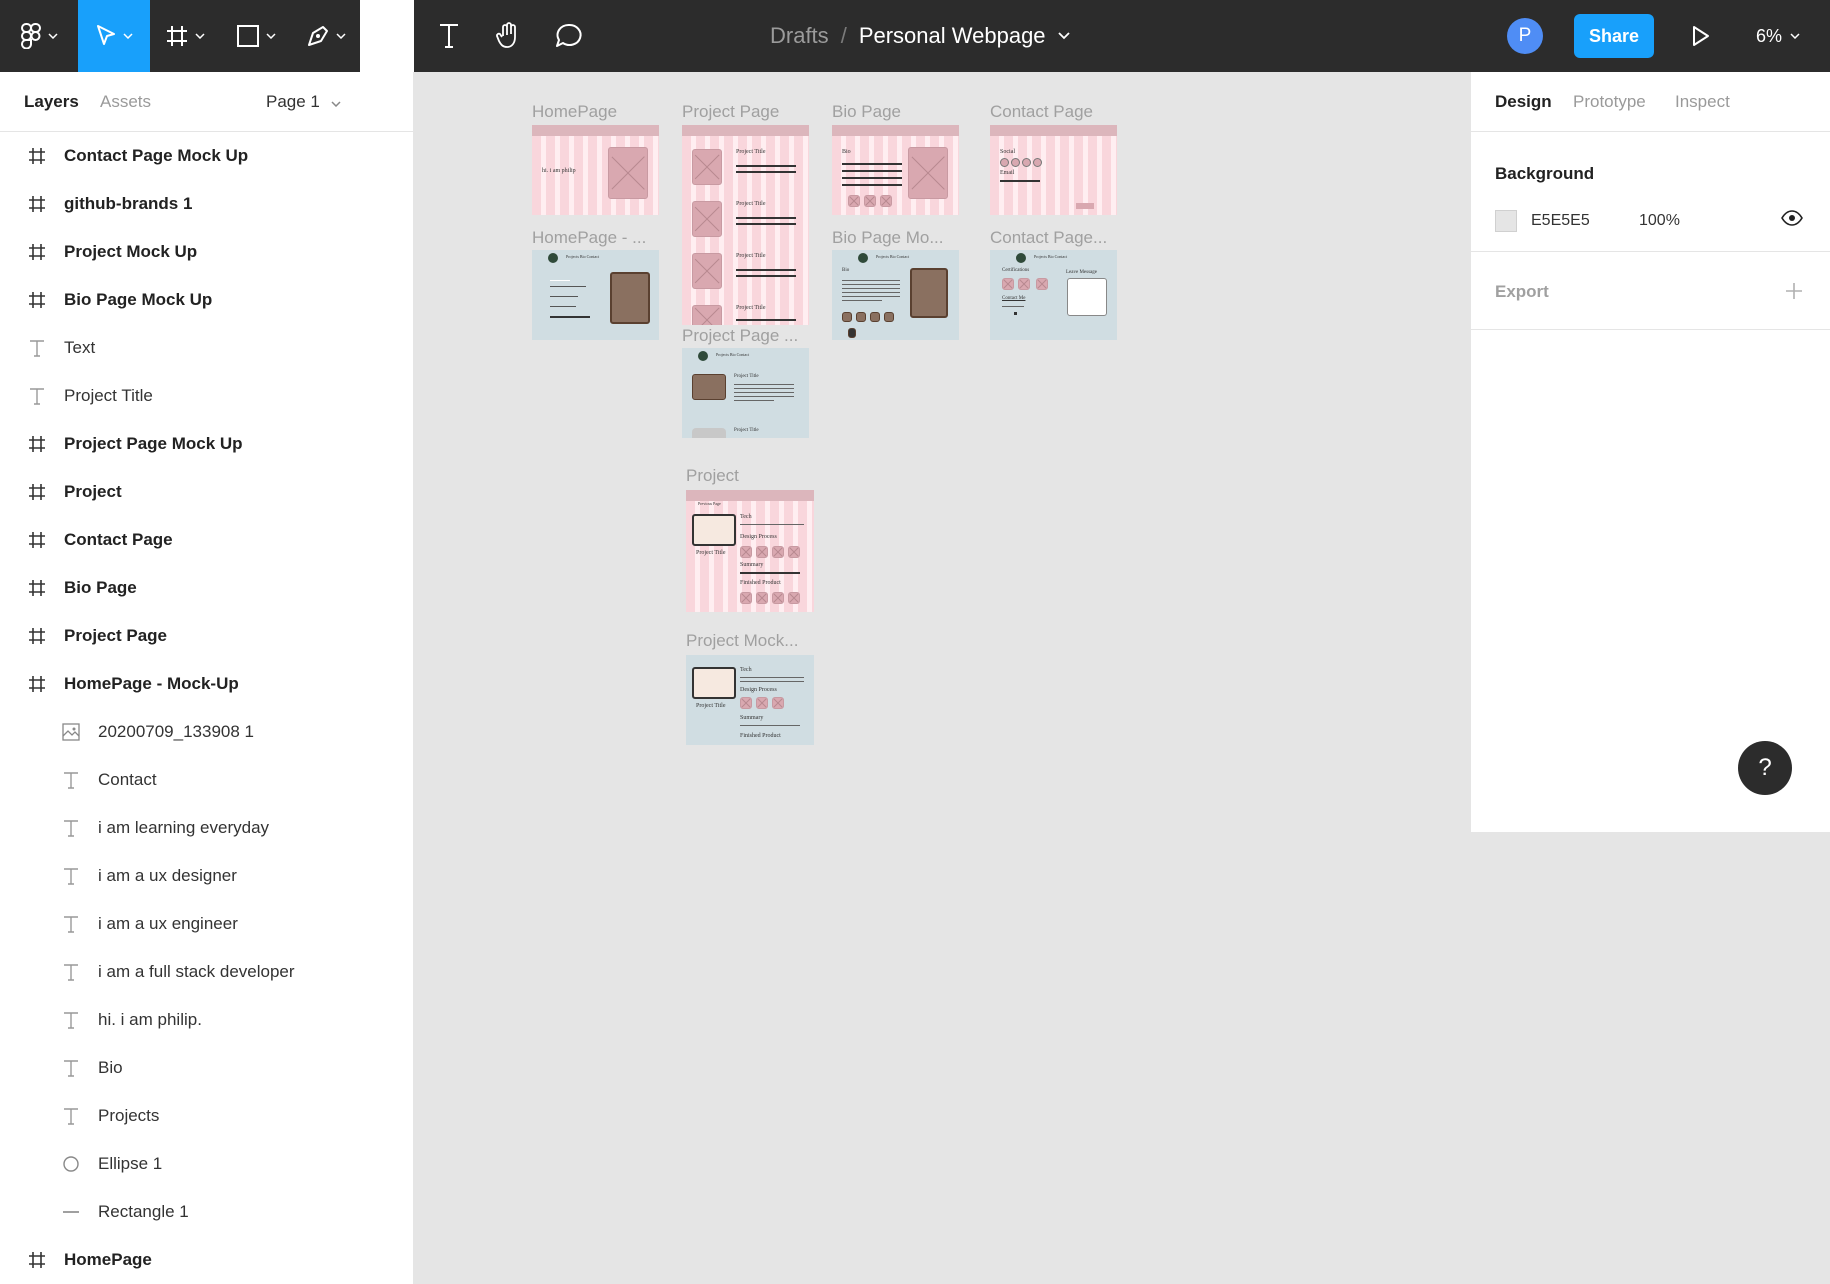  What do you see at coordinates (1525, 36) in the screenshot?
I see `avatar: P` at bounding box center [1525, 36].